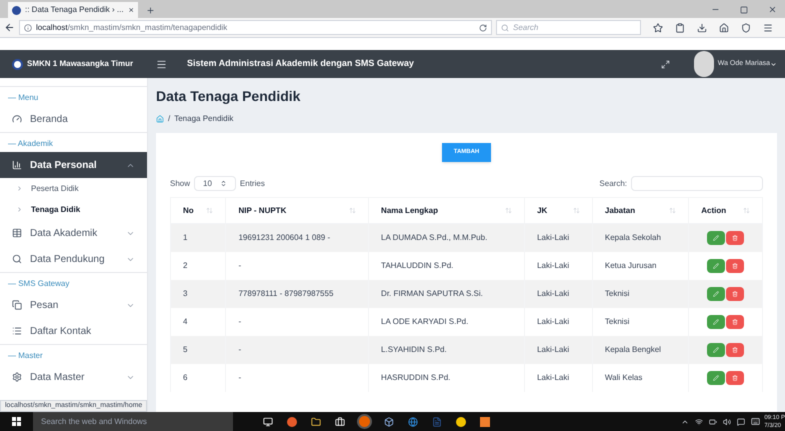  Describe the element at coordinates (640, 378) in the screenshot. I see `table-cell: Wali Kelas` at that location.